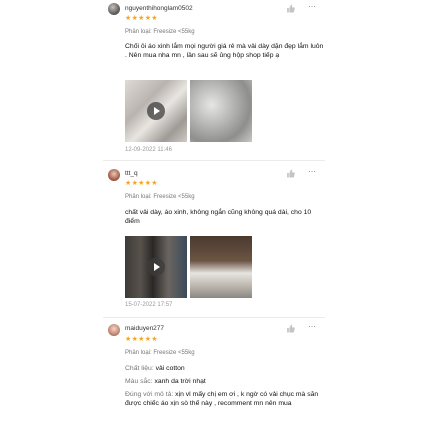  Describe the element at coordinates (139, 381) in the screenshot. I see `attribute-label: Màu sắc:` at that location.